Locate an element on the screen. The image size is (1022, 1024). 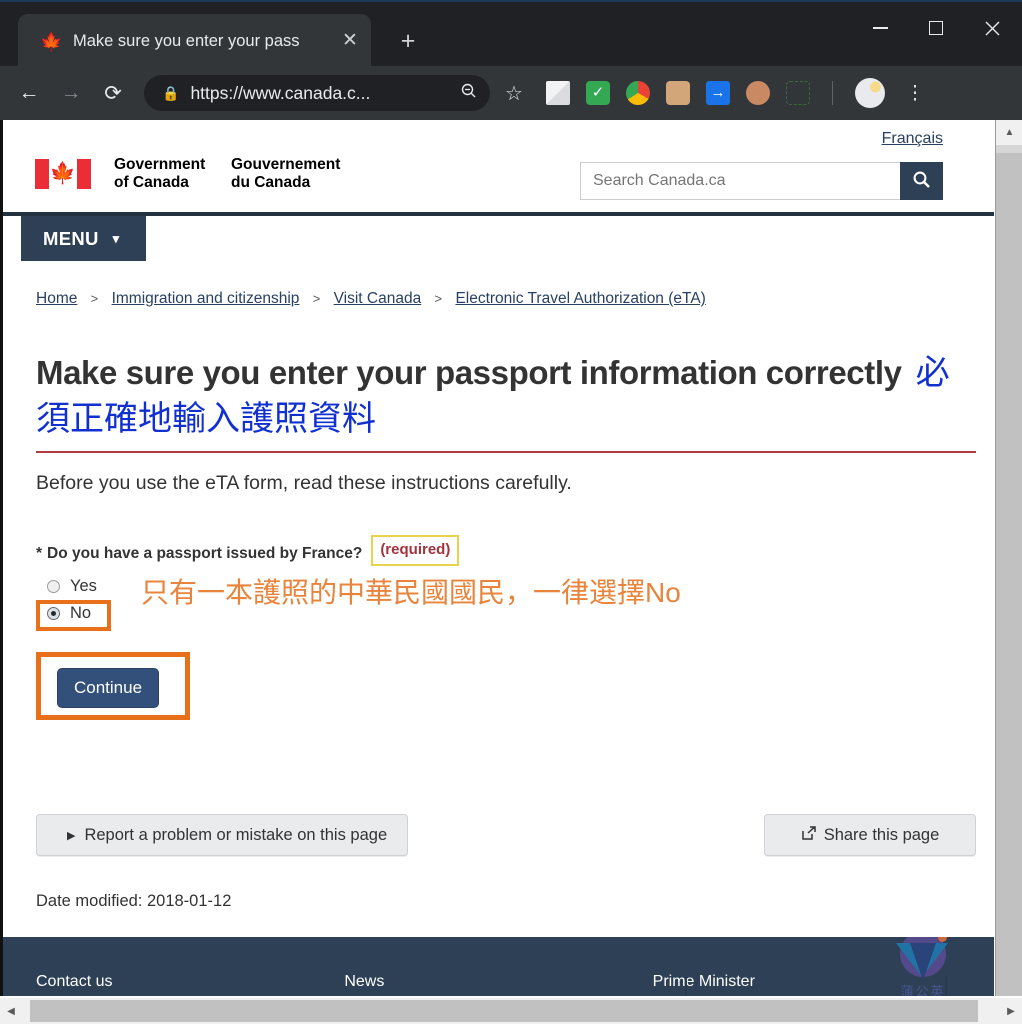
menu-button-label: MENU is located at coordinates (71, 238).